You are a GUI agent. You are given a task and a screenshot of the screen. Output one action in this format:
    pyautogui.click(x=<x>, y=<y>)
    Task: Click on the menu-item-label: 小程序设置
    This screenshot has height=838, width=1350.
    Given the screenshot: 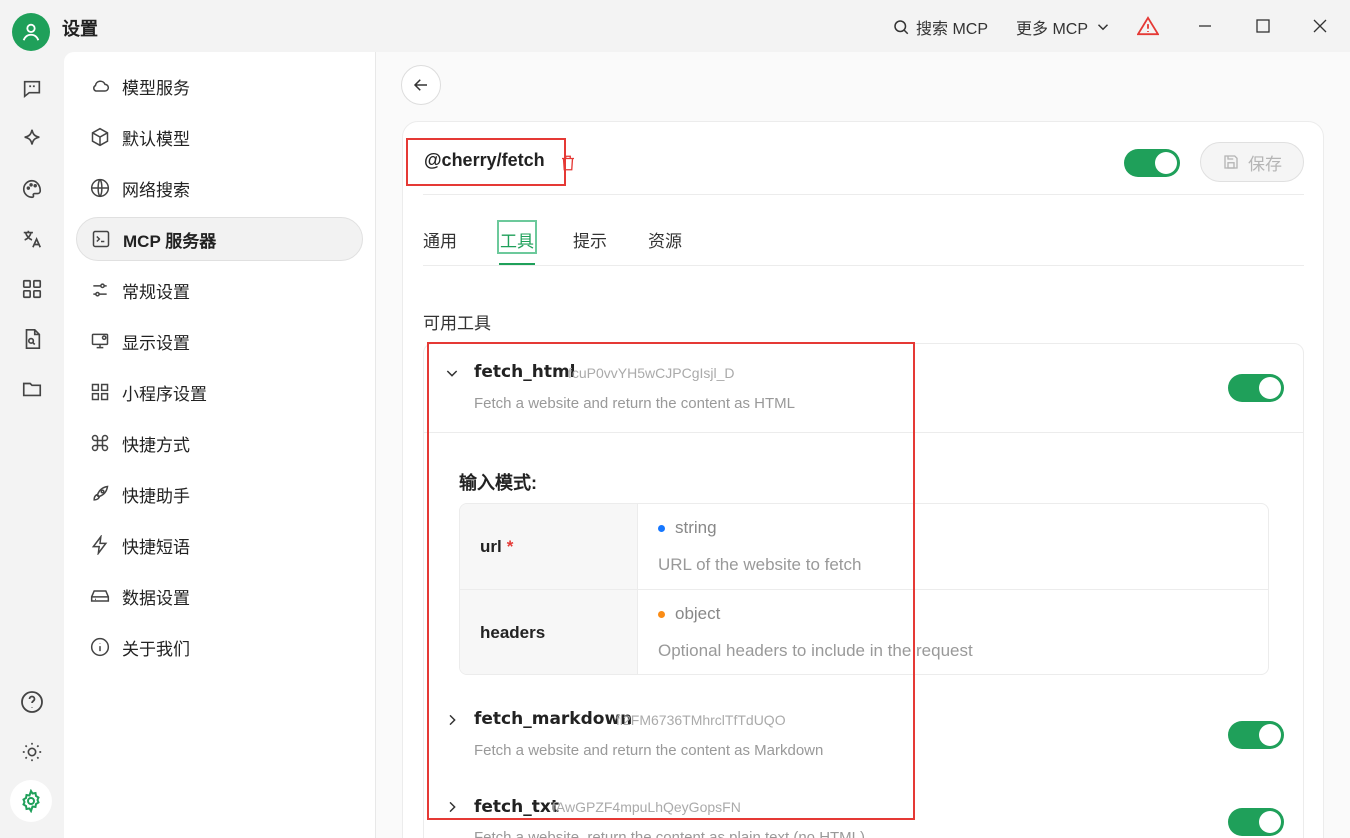 What is the action you would take?
    pyautogui.click(x=164, y=394)
    